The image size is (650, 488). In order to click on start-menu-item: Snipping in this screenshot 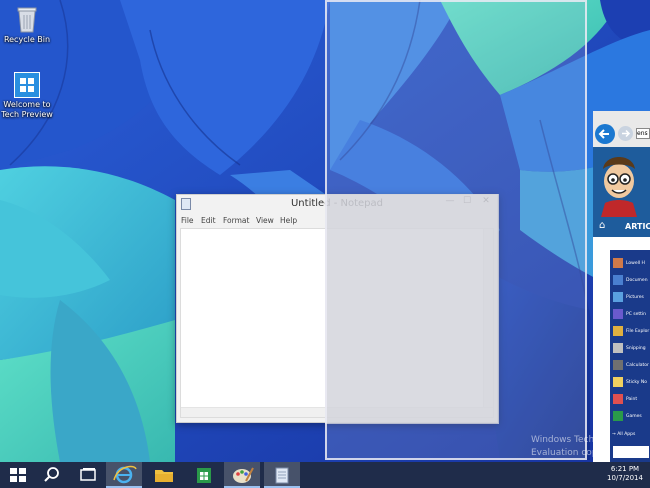, I will do `click(631, 349)`.